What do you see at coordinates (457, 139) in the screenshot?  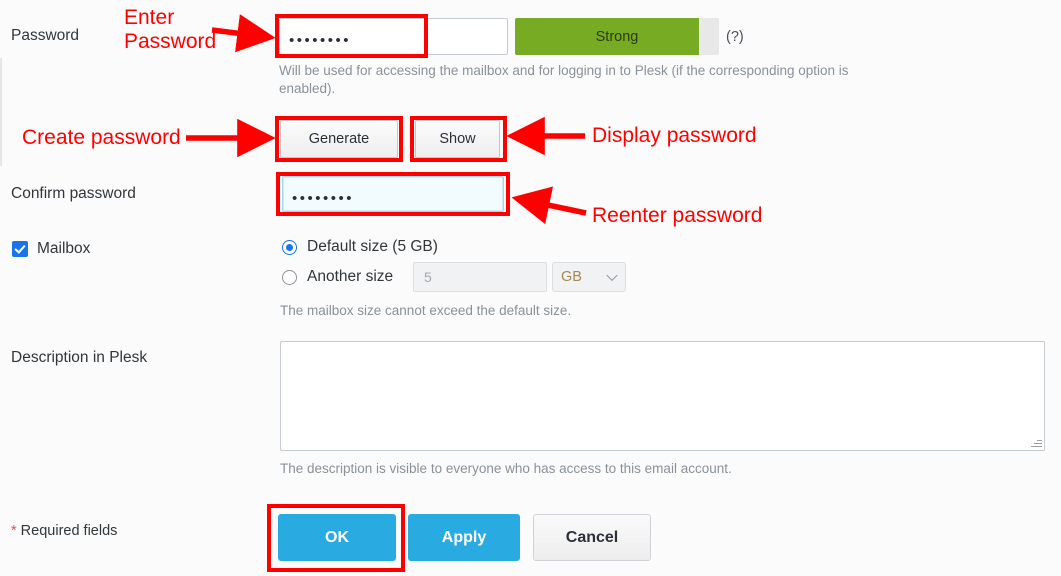 I see `show-password-button: Show` at bounding box center [457, 139].